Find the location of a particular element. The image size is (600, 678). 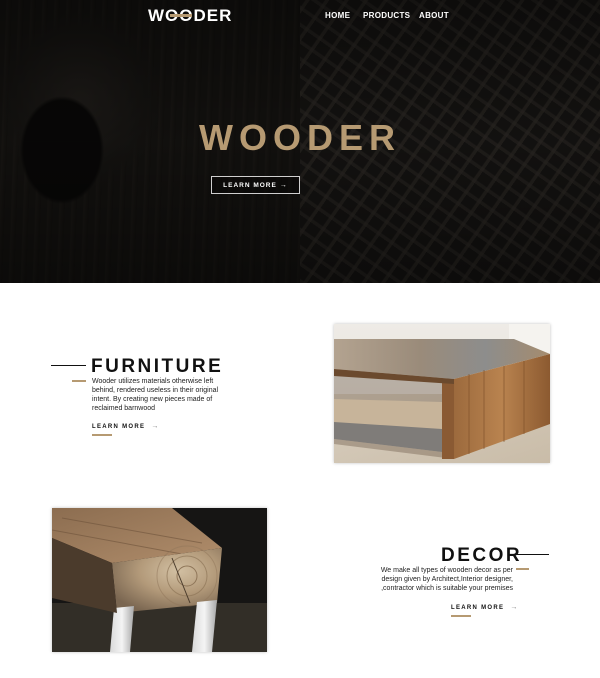

decor-bench-image is located at coordinates (159, 580).